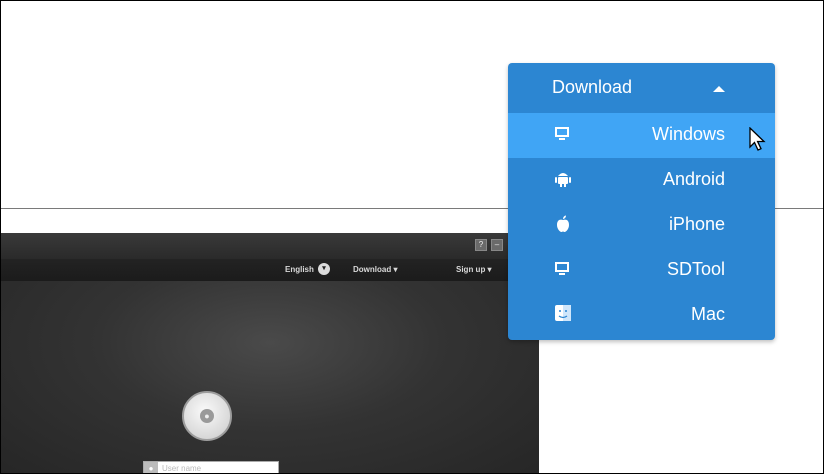 The height and width of the screenshot is (476, 826). I want to click on mouse-cursor-icon, so click(757, 139).